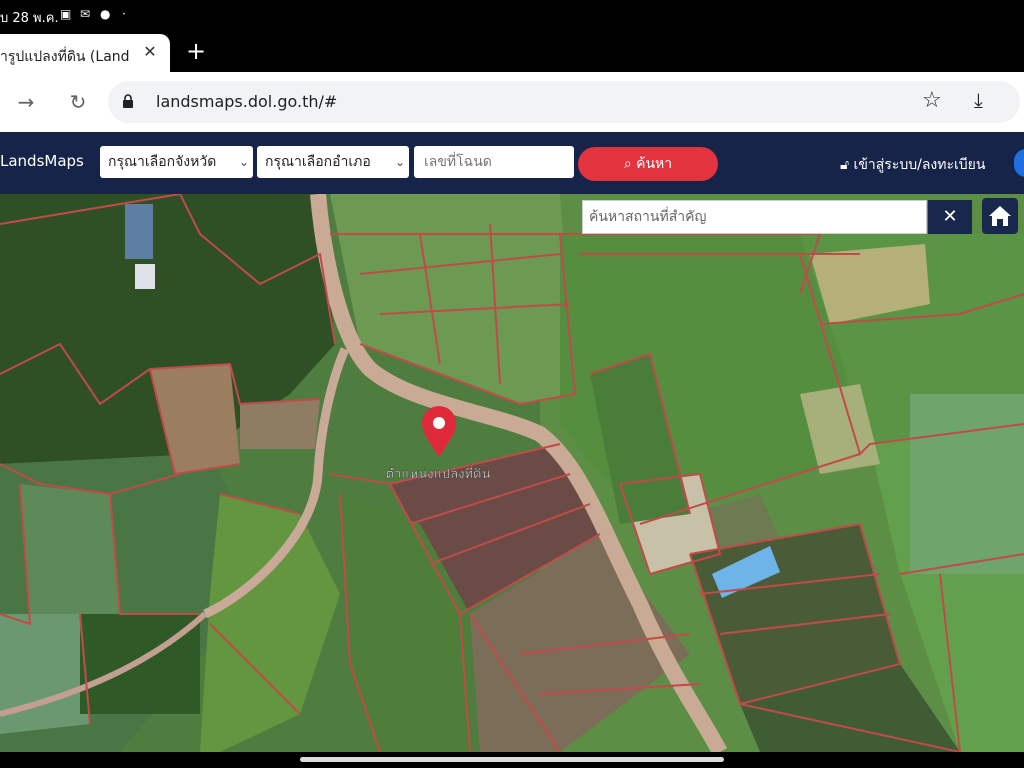 The width and height of the screenshot is (1024, 768). I want to click on browser-tab: ารูปแปลงที่ดิน (Land ✕, so click(85, 54).